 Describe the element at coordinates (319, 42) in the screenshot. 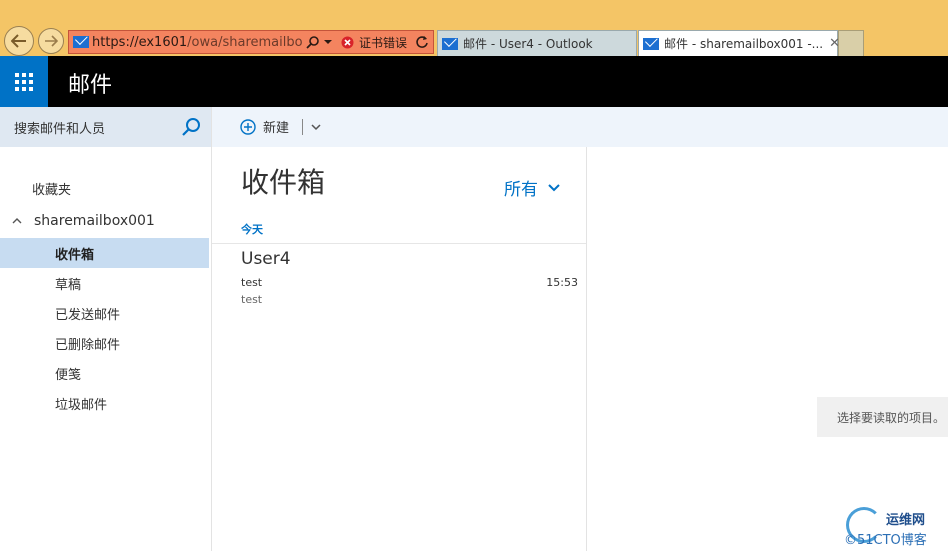

I see `search-dropdown` at that location.